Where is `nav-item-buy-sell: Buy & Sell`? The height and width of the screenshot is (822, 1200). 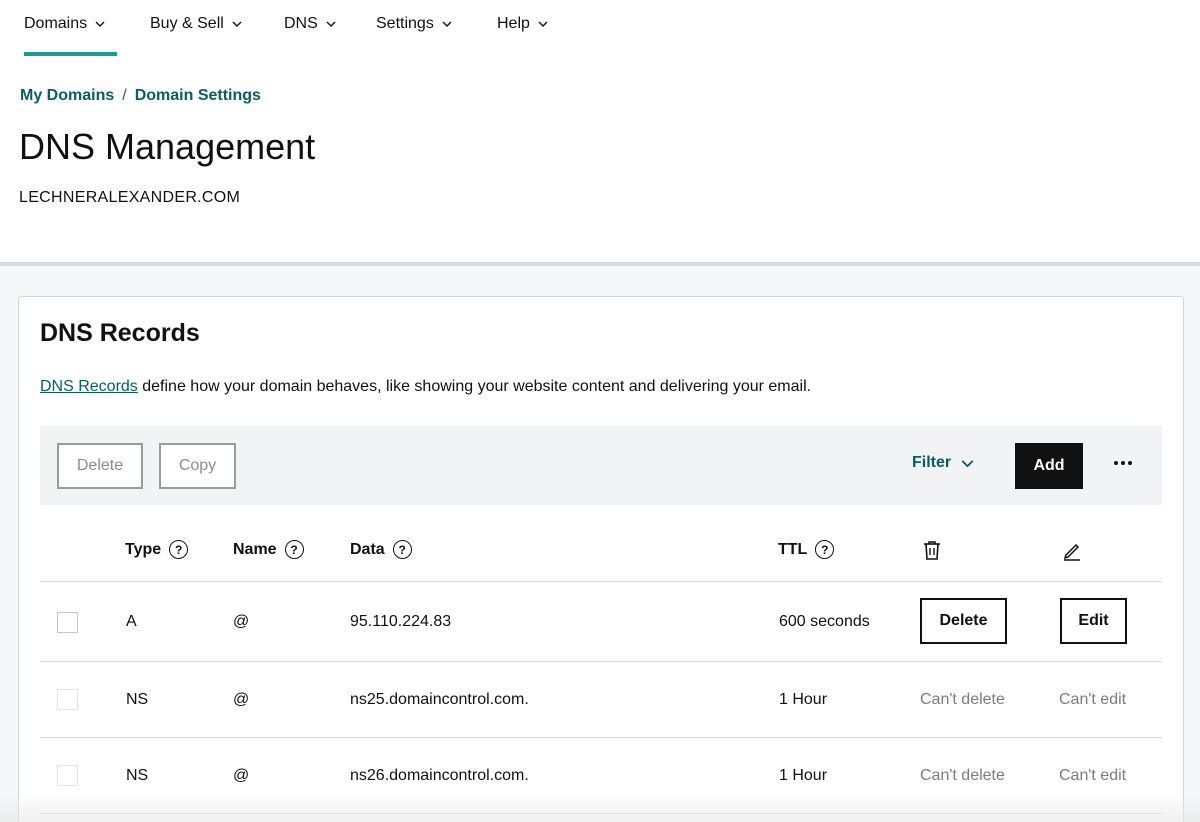 nav-item-buy-sell: Buy & Sell is located at coordinates (196, 24).